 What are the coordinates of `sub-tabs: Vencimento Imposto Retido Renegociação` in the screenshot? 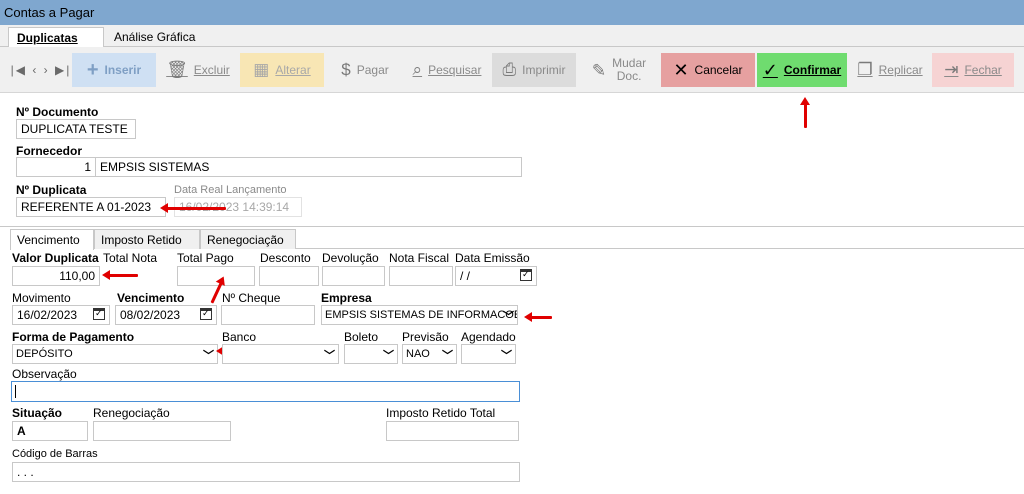 It's located at (517, 239).